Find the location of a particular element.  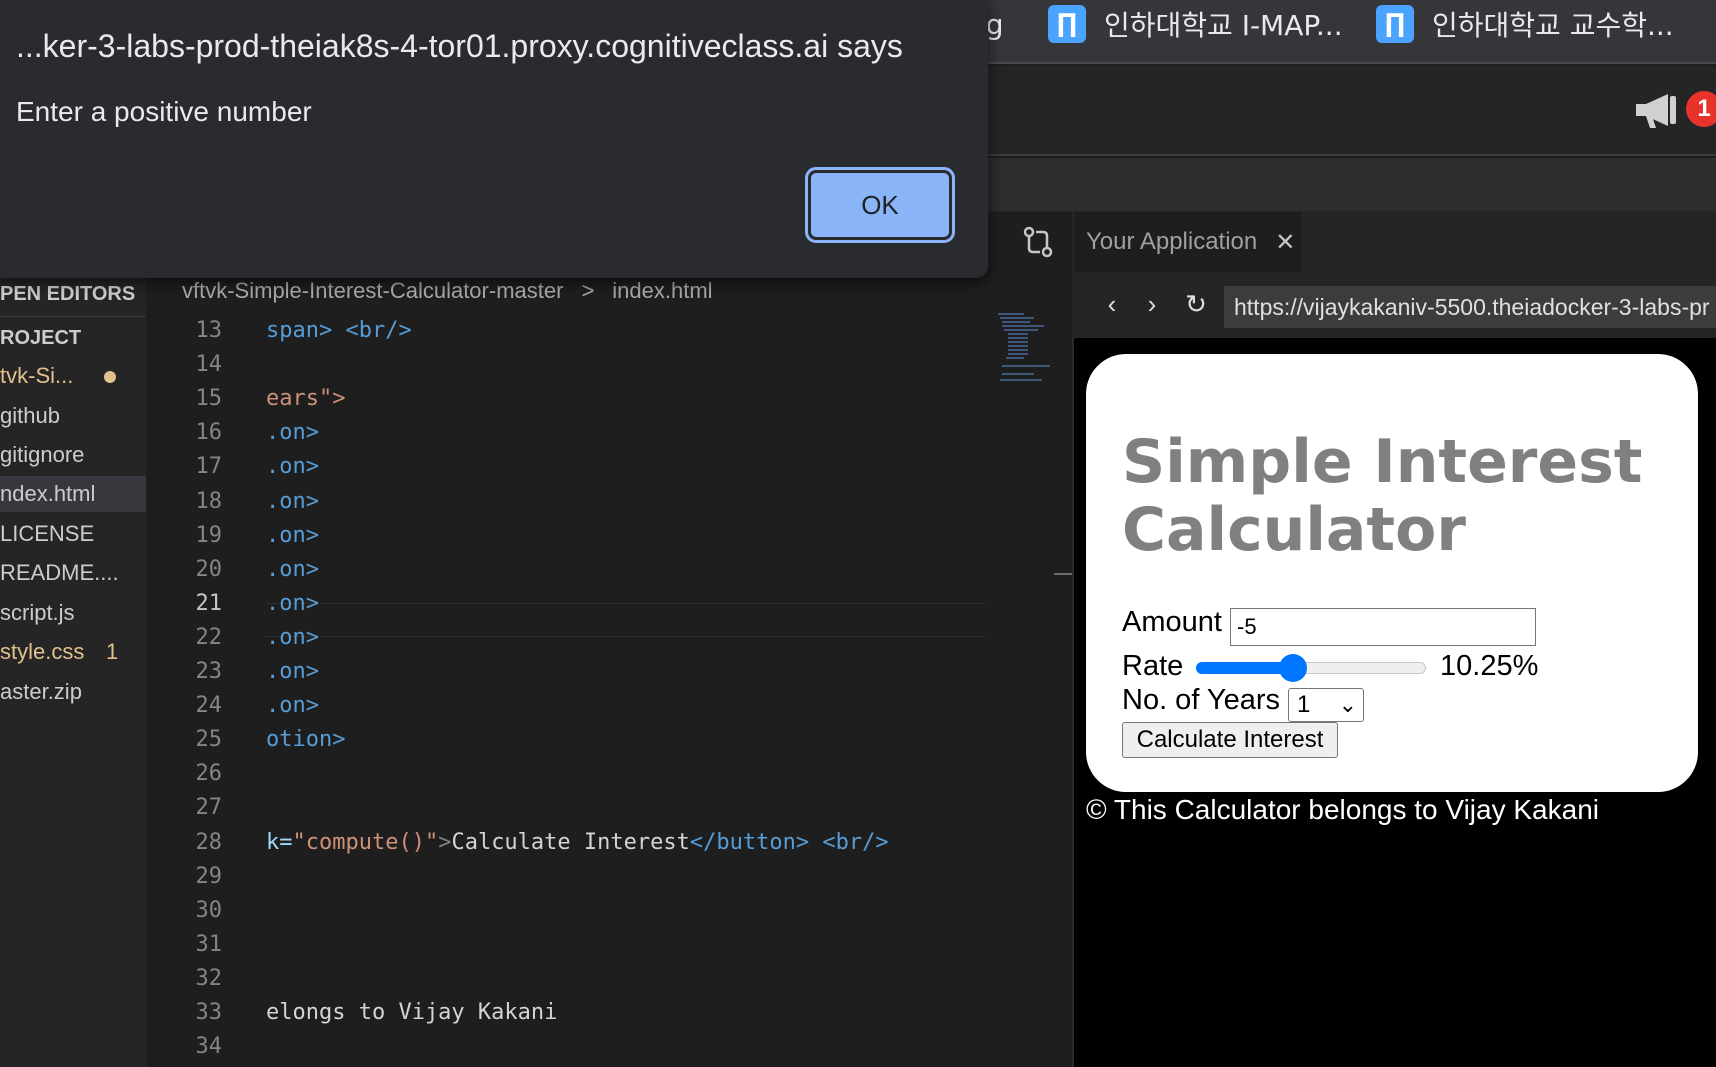

years-label: No. of Years is located at coordinates (1201, 700).